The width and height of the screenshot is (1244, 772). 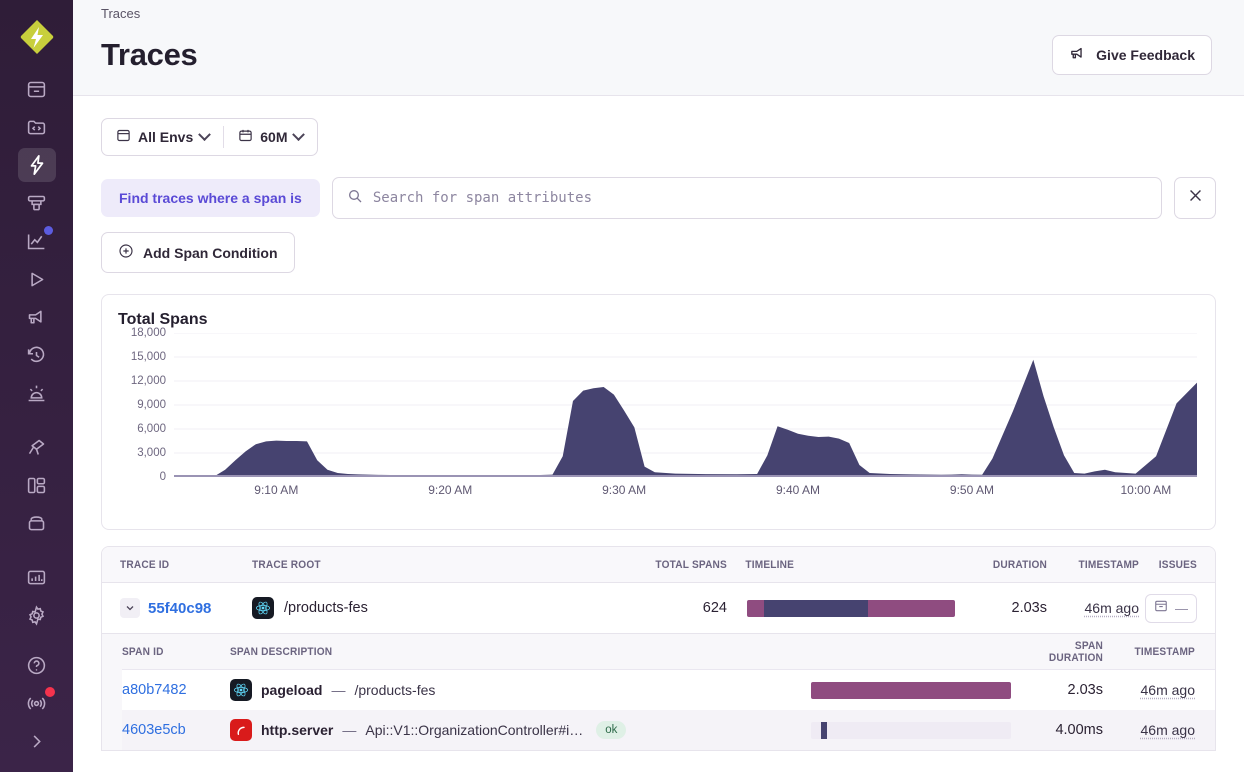 What do you see at coordinates (759, 198) in the screenshot?
I see `search-input` at bounding box center [759, 198].